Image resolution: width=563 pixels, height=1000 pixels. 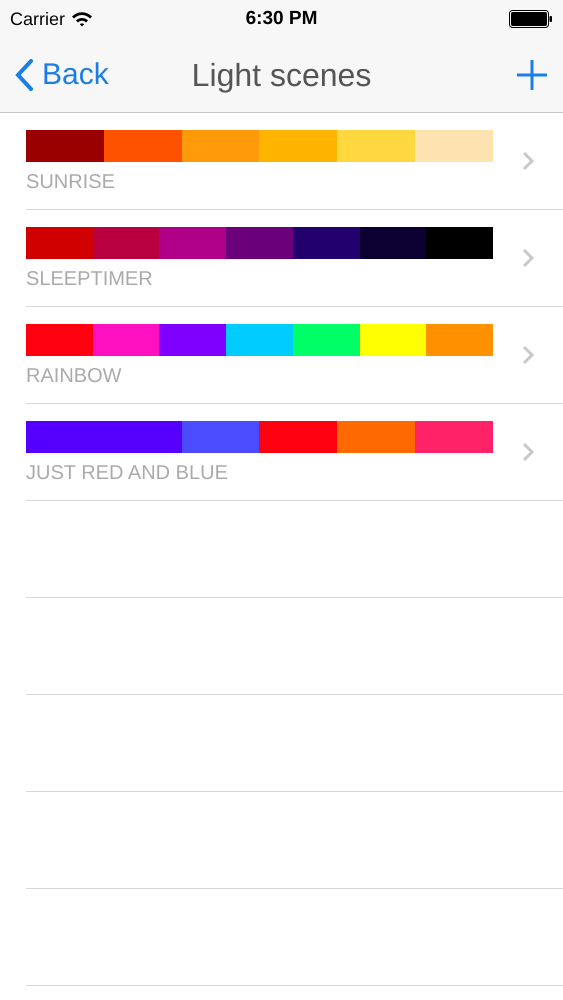 What do you see at coordinates (294, 258) in the screenshot?
I see `scene-row: SLEEPTIMER` at bounding box center [294, 258].